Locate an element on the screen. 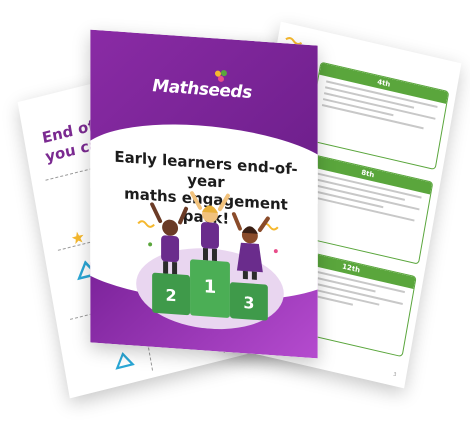 This screenshot has width=470, height=438. text-line is located at coordinates (372, 116).